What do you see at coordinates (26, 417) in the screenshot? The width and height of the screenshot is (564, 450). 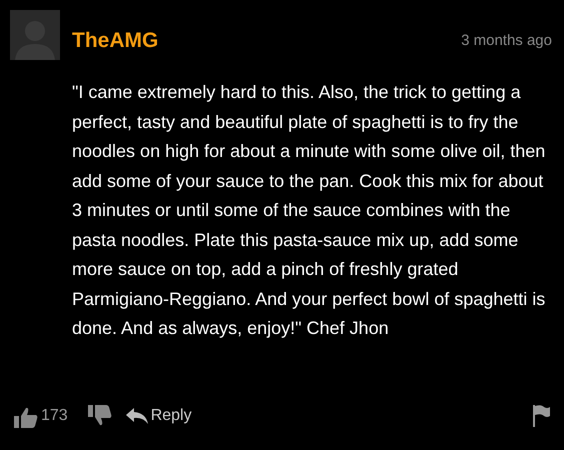 I see `thumbs-up-icon` at bounding box center [26, 417].